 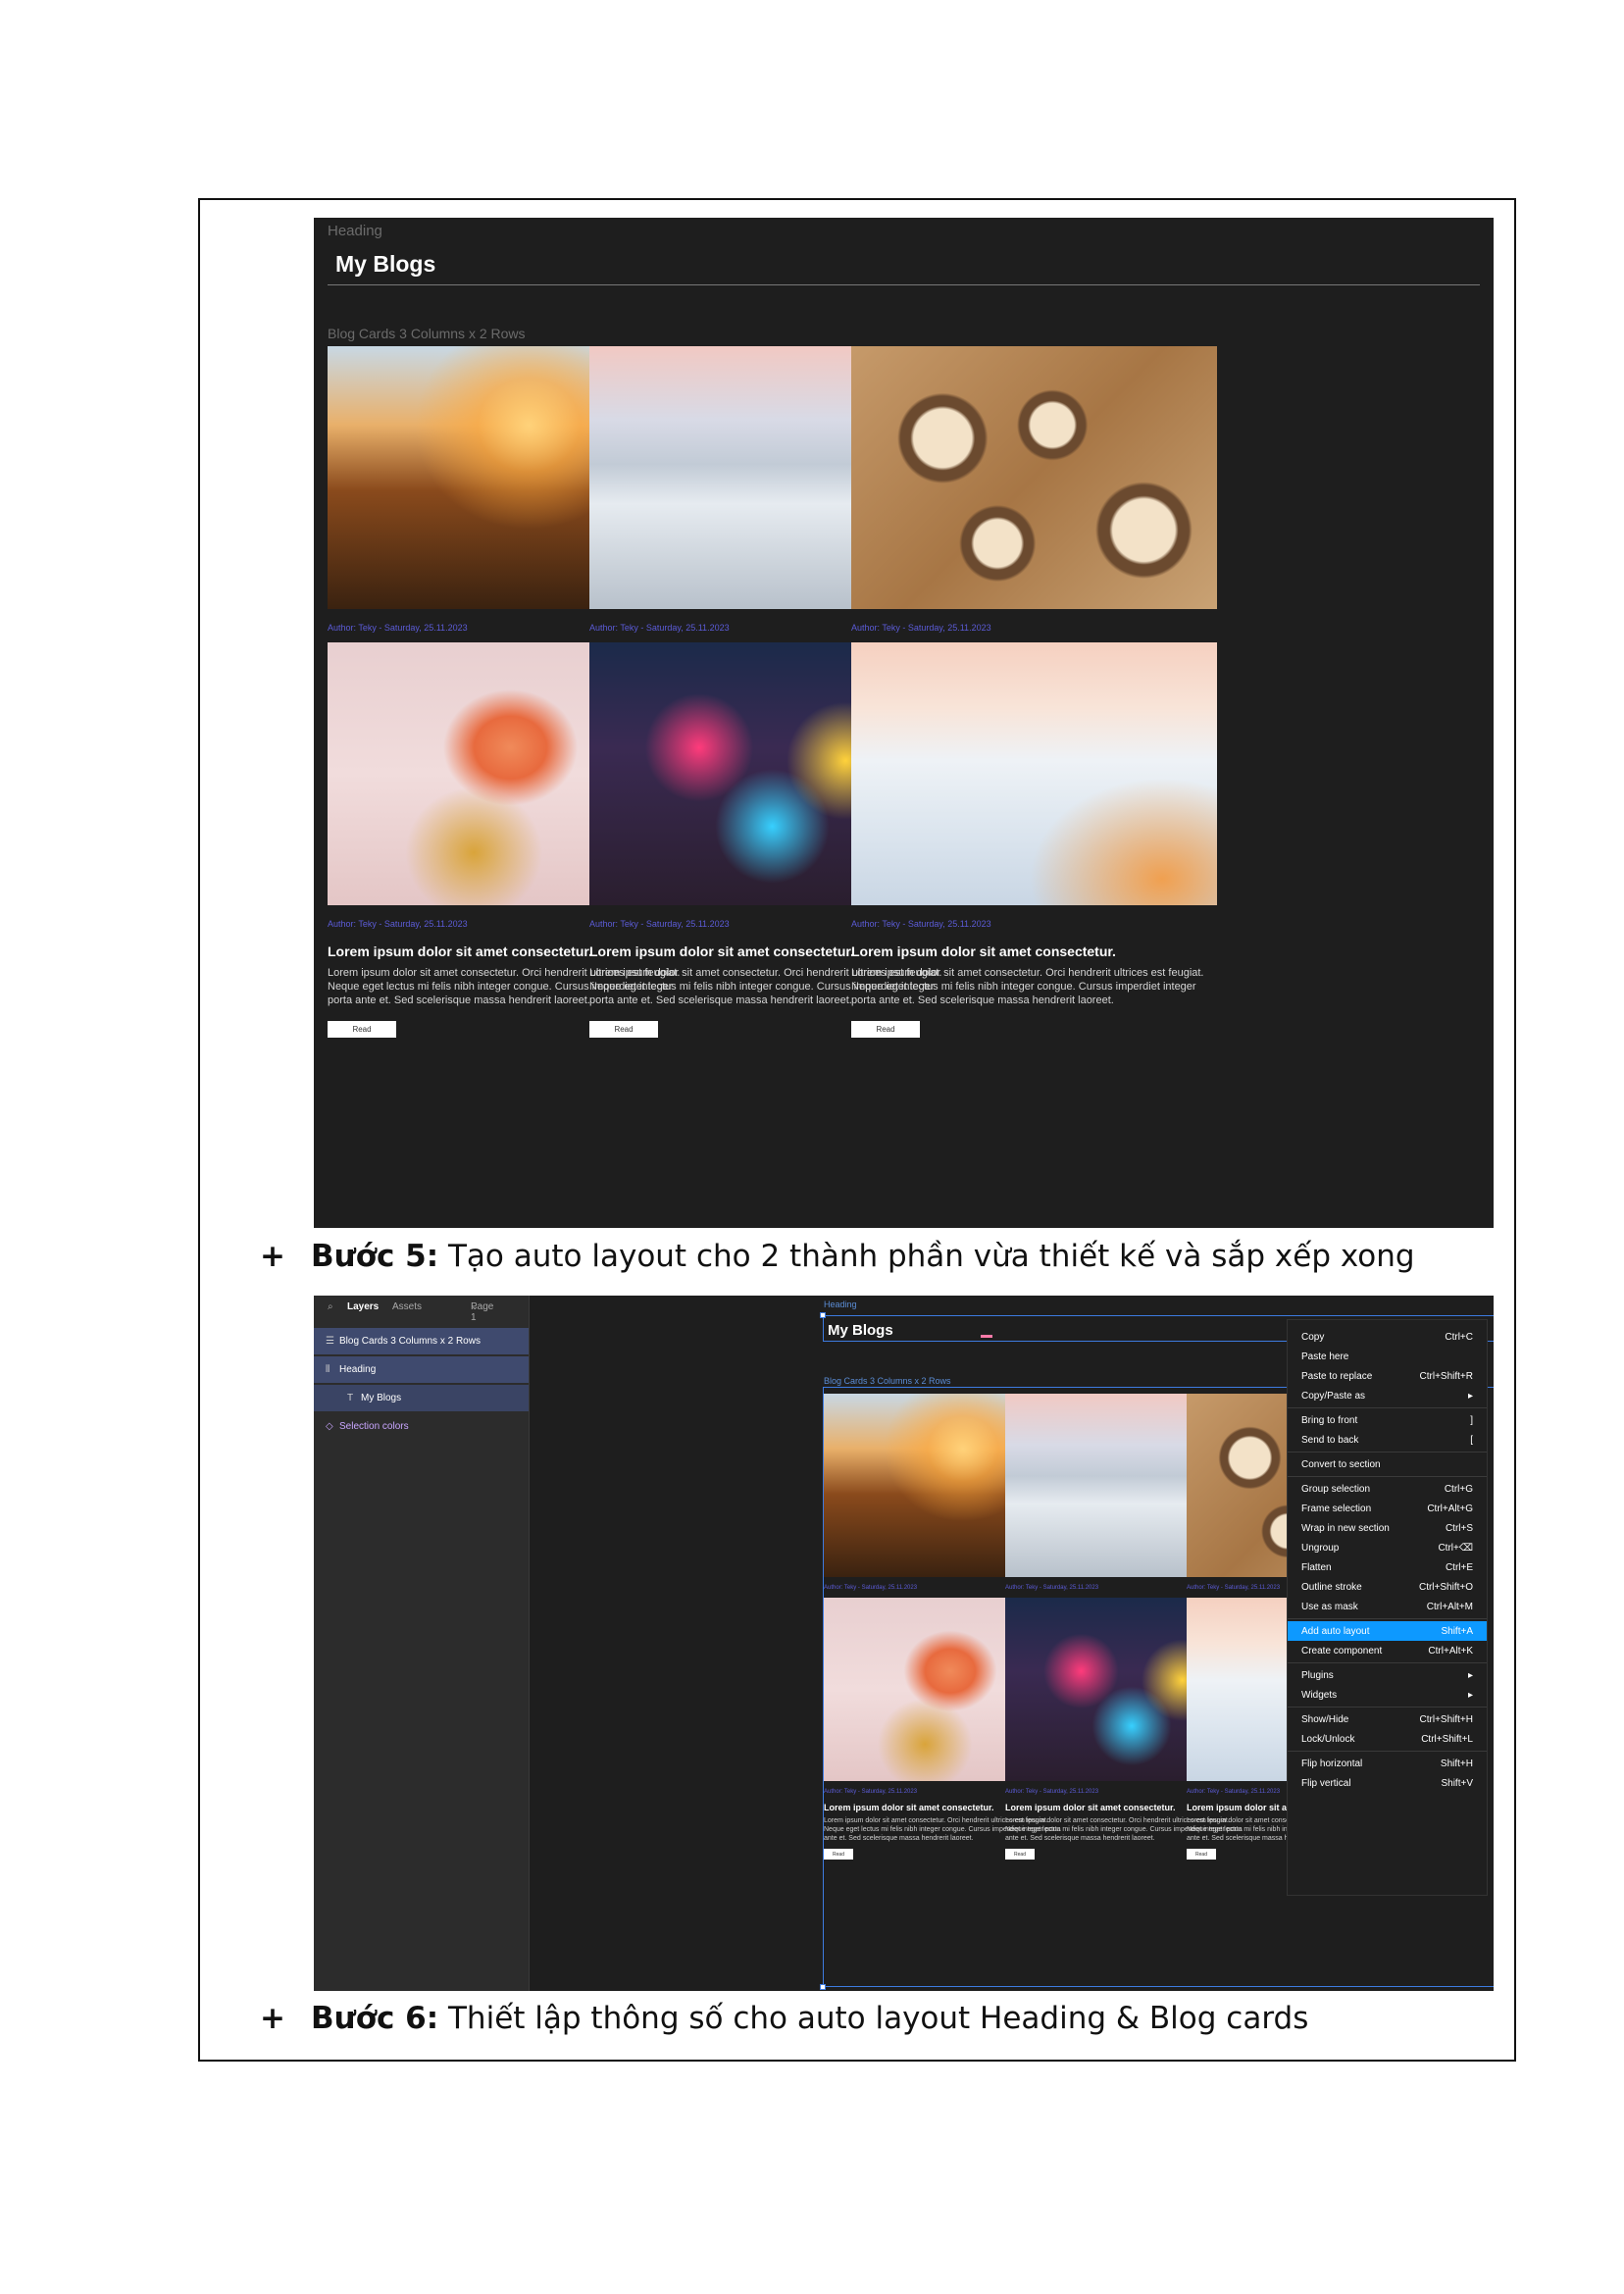 I want to click on menu-item-shortcut: Ctrl+C, so click(x=1459, y=1337).